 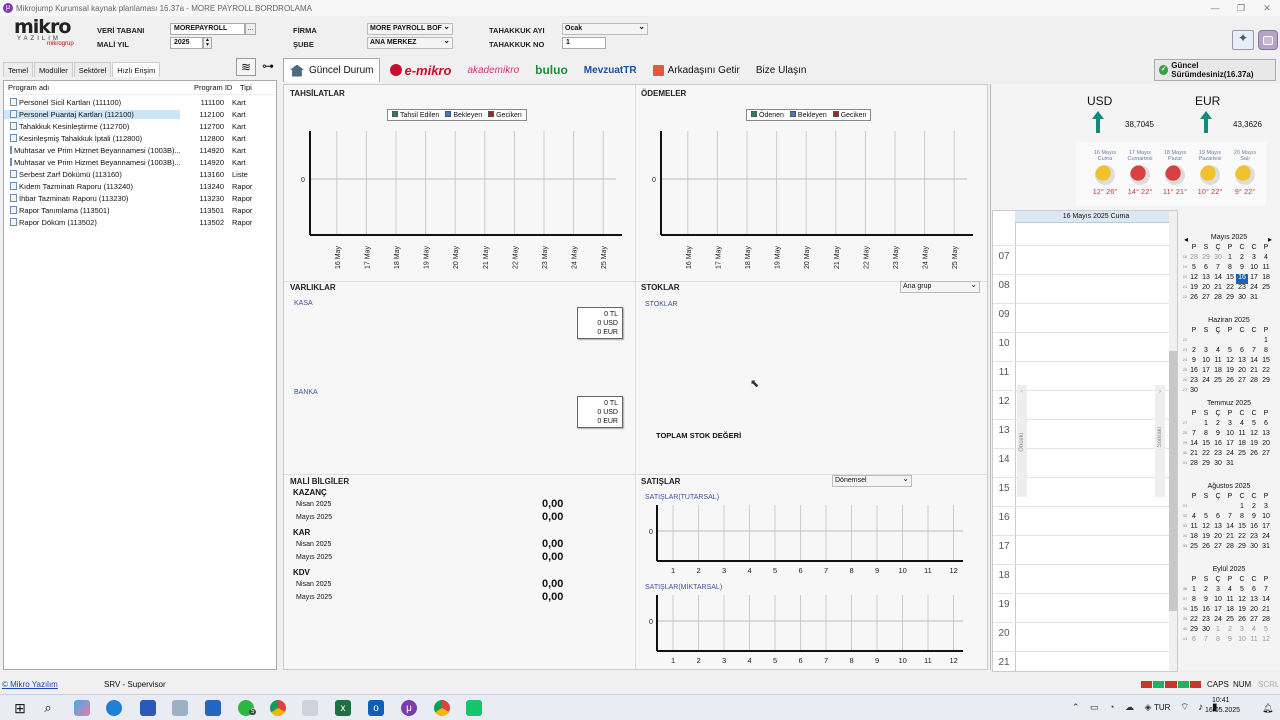 What do you see at coordinates (551, 70) in the screenshot?
I see `tab-buluo: buluo` at bounding box center [551, 70].